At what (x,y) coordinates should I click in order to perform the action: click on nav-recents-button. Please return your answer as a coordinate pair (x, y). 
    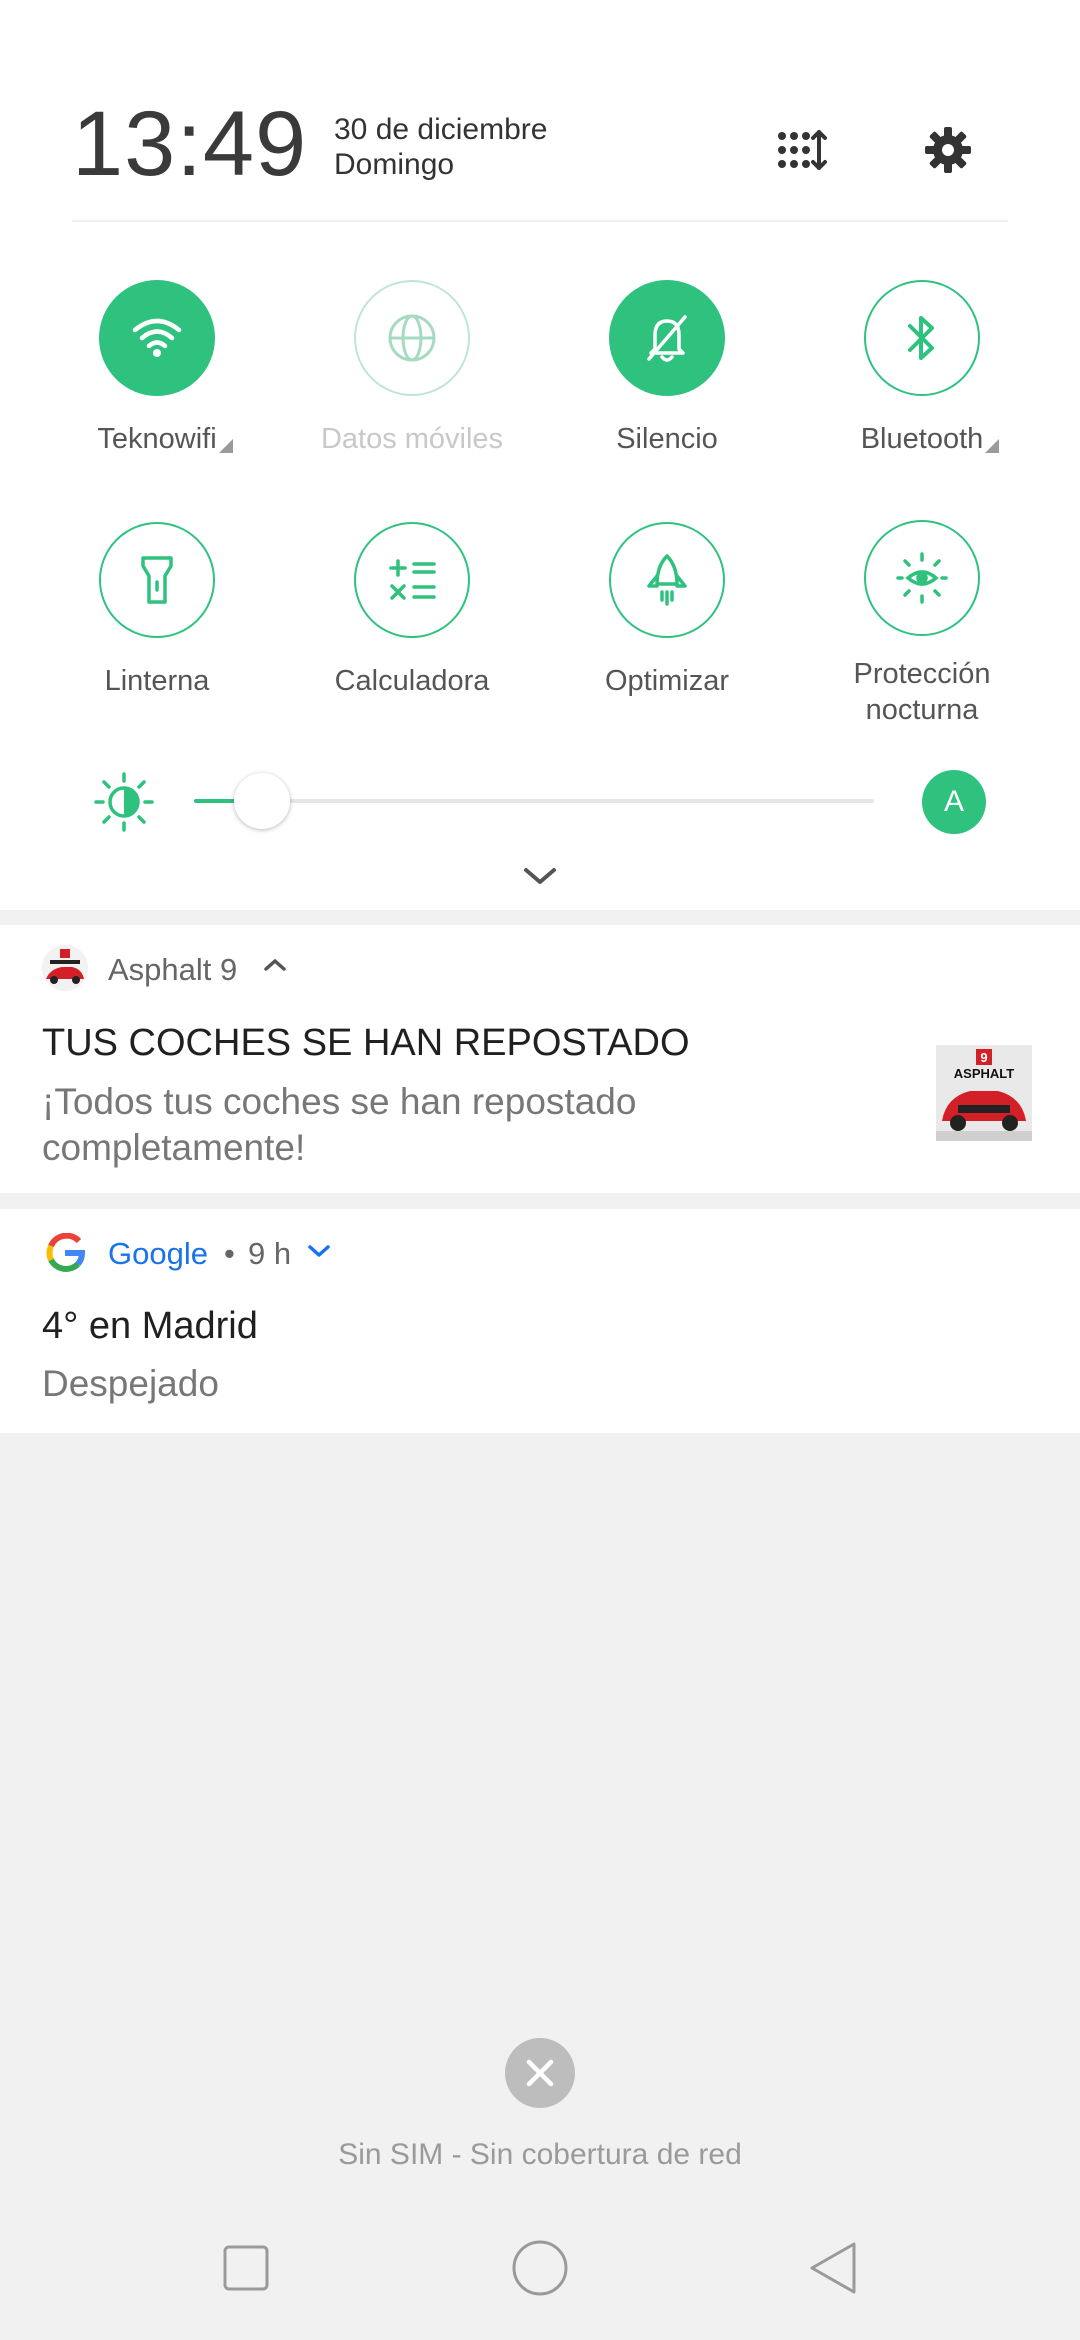
    Looking at the image, I should click on (246, 2268).